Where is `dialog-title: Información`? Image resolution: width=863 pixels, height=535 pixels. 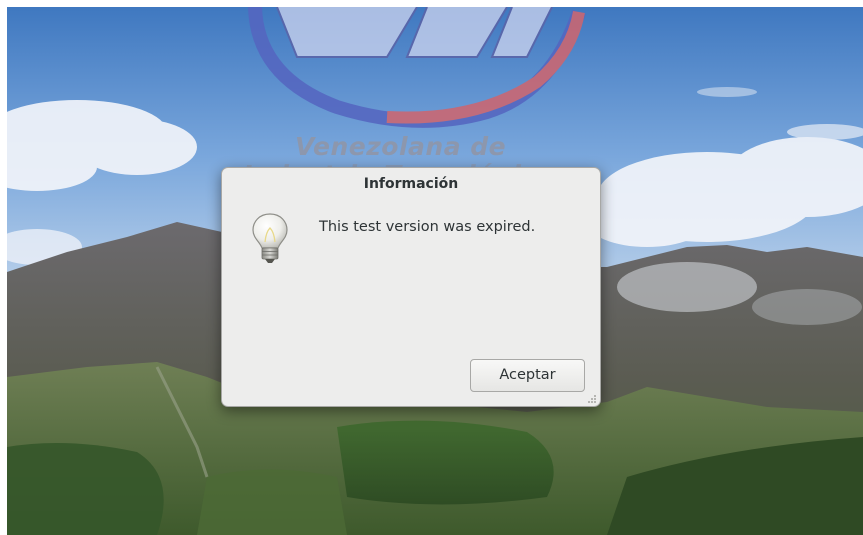
dialog-title: Información is located at coordinates (411, 184).